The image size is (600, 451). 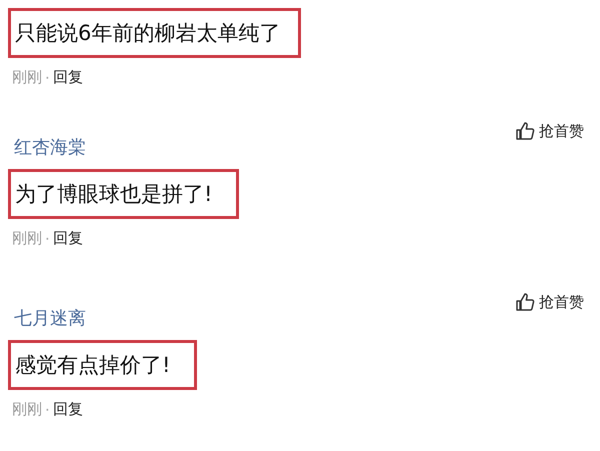 What do you see at coordinates (155, 33) in the screenshot?
I see `comment-text: 只能说6年前的柳岩太单纯了` at bounding box center [155, 33].